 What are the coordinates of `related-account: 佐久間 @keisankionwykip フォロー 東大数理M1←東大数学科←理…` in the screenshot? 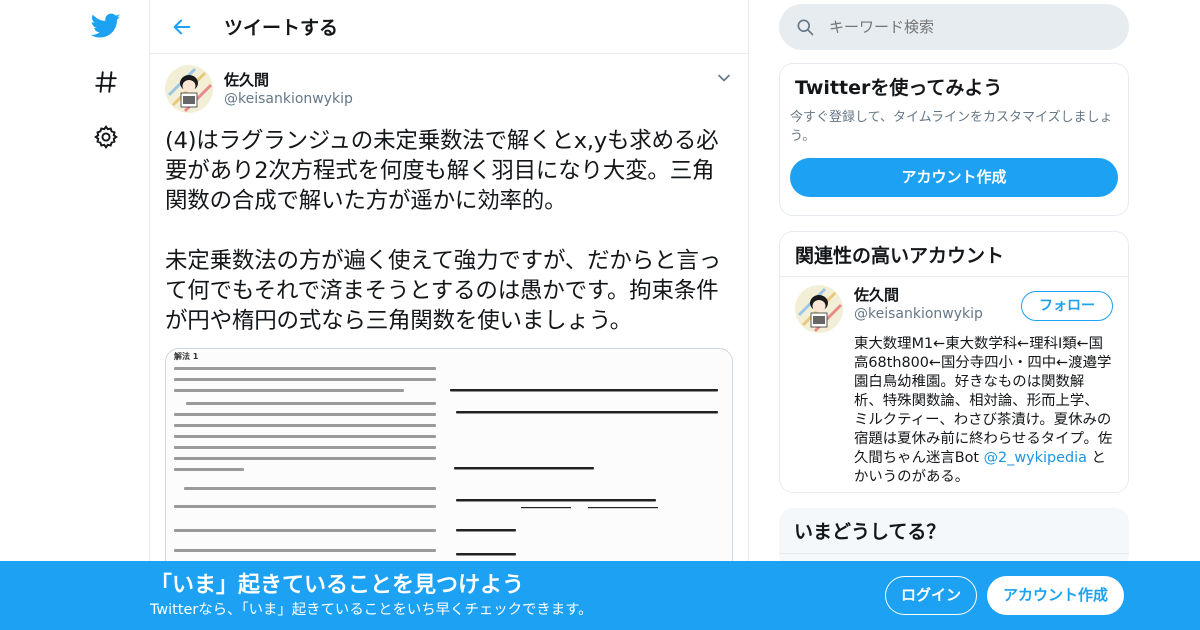 It's located at (954, 384).